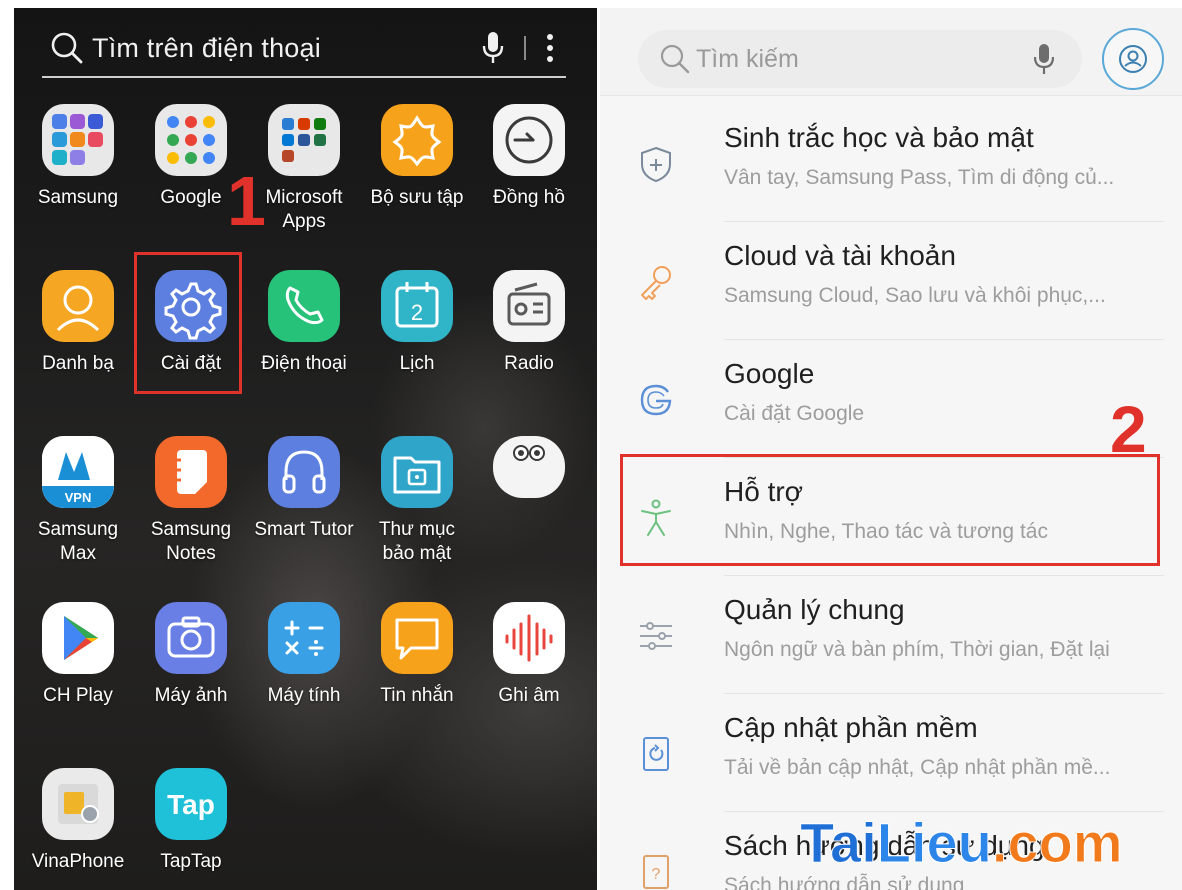  I want to click on app-label: VinaPhone, so click(78, 862).